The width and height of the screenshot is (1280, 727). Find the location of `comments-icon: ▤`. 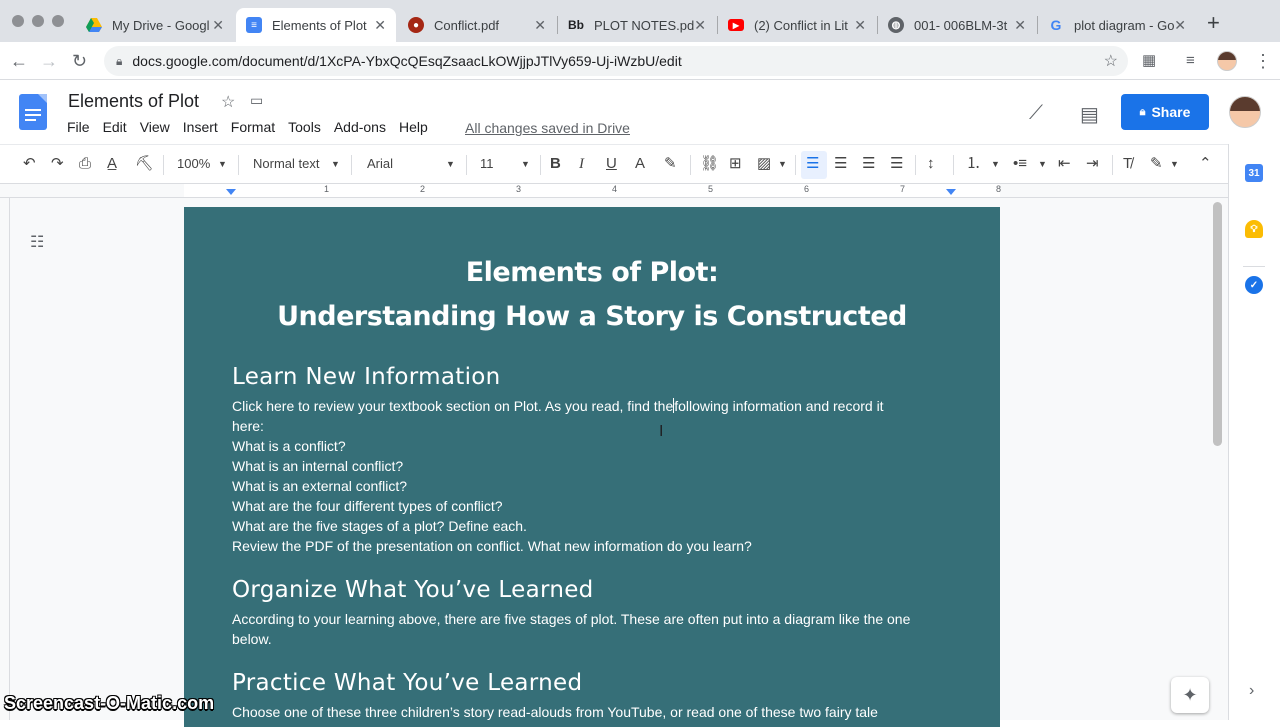

comments-icon: ▤ is located at coordinates (1089, 114).